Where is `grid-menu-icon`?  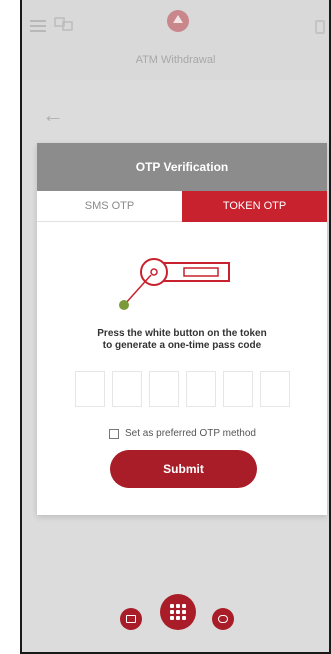
grid-menu-icon is located at coordinates (178, 612).